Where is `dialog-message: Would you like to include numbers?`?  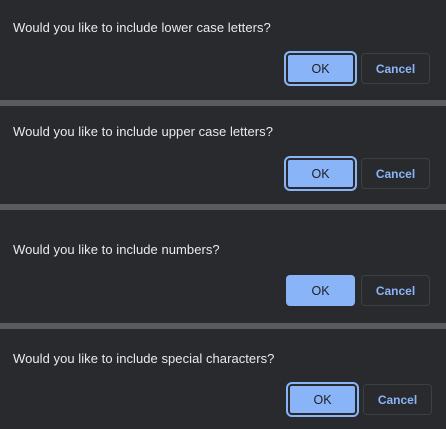
dialog-message: Would you like to include numbers? is located at coordinates (116, 249).